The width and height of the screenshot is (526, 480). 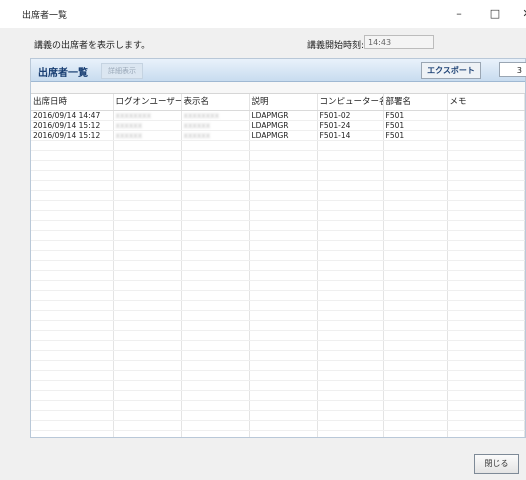 I want to click on column-header-date: 出席日時, so click(x=72, y=102).